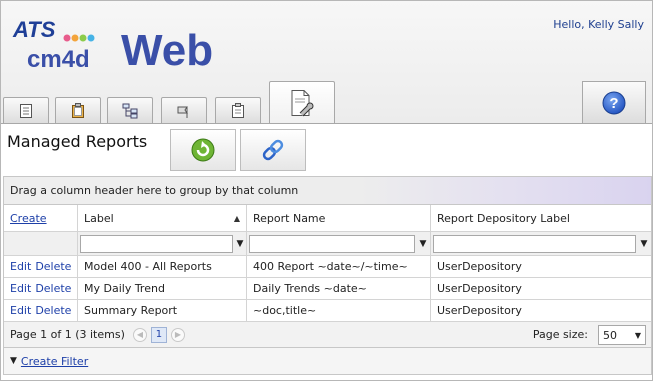  I want to click on help-icon: ?, so click(614, 103).